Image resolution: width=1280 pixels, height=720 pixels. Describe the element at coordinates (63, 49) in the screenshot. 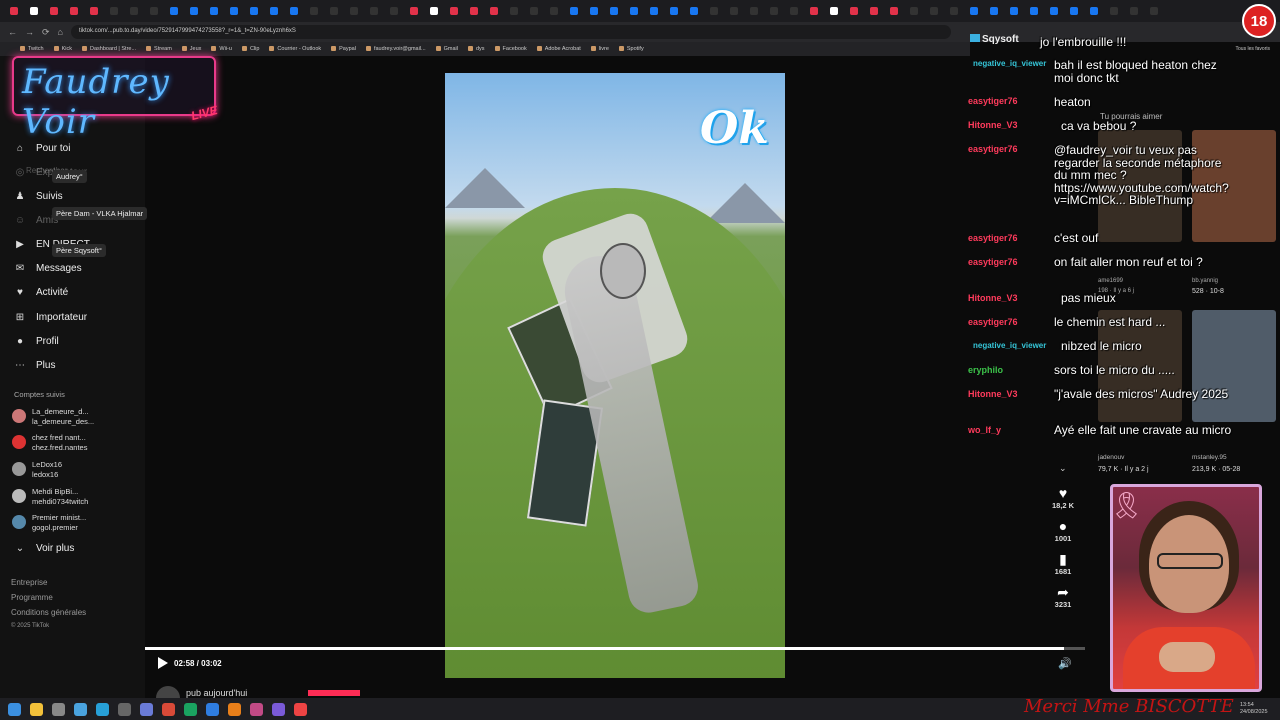

I see `bookmark-item: Kick` at that location.